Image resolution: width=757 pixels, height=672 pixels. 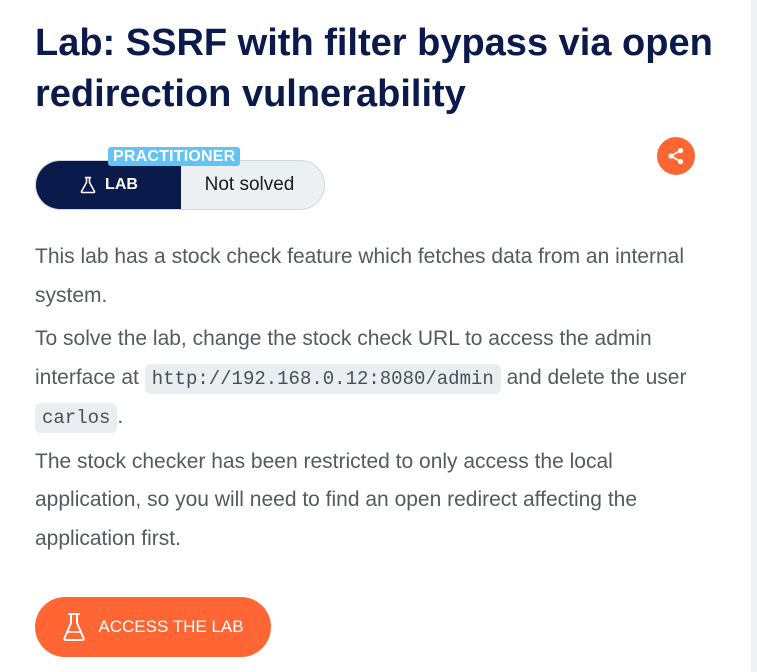 I want to click on badge-lab-section: LAB, so click(x=108, y=185).